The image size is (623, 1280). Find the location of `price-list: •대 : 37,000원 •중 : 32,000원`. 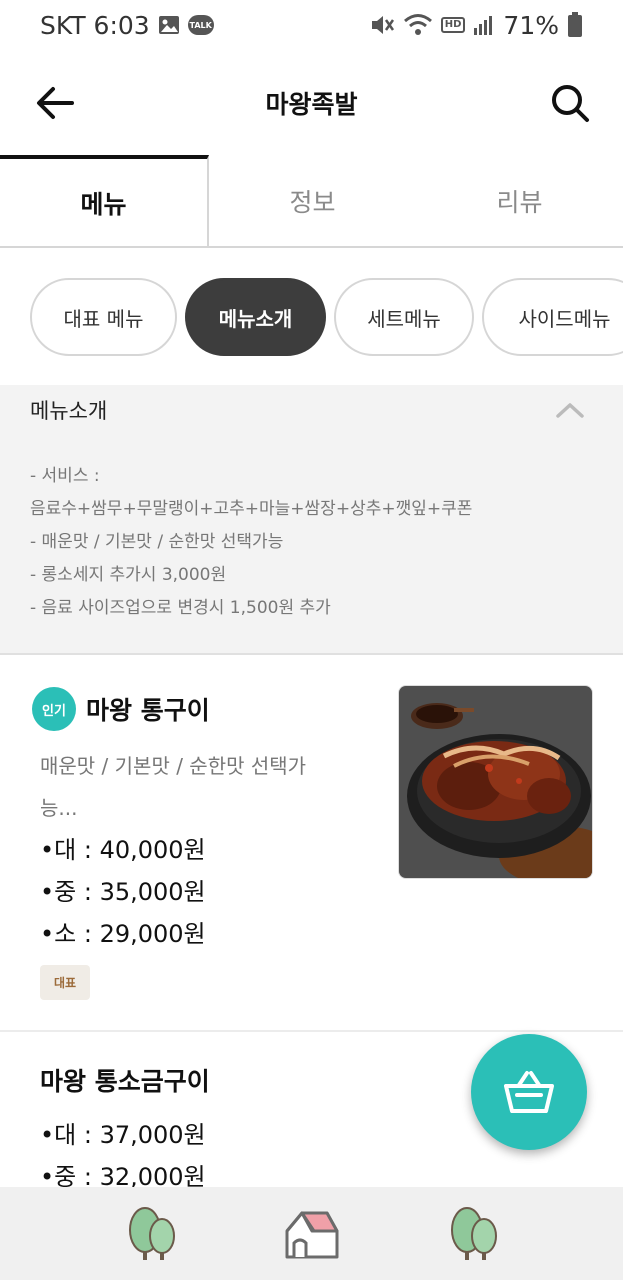

price-list: •대 : 37,000원 •중 : 32,000원 is located at coordinates (123, 1156).